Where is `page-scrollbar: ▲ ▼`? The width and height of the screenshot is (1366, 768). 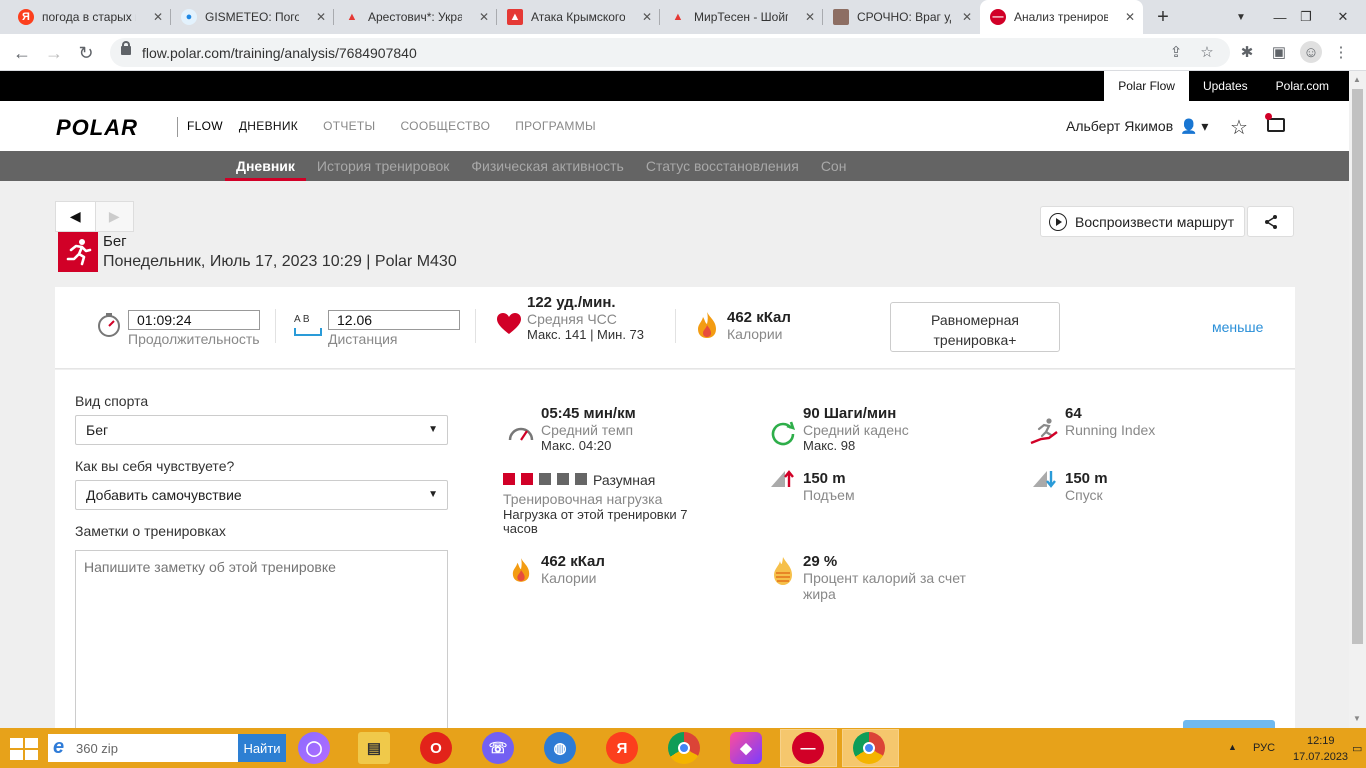 page-scrollbar: ▲ ▼ is located at coordinates (1357, 399).